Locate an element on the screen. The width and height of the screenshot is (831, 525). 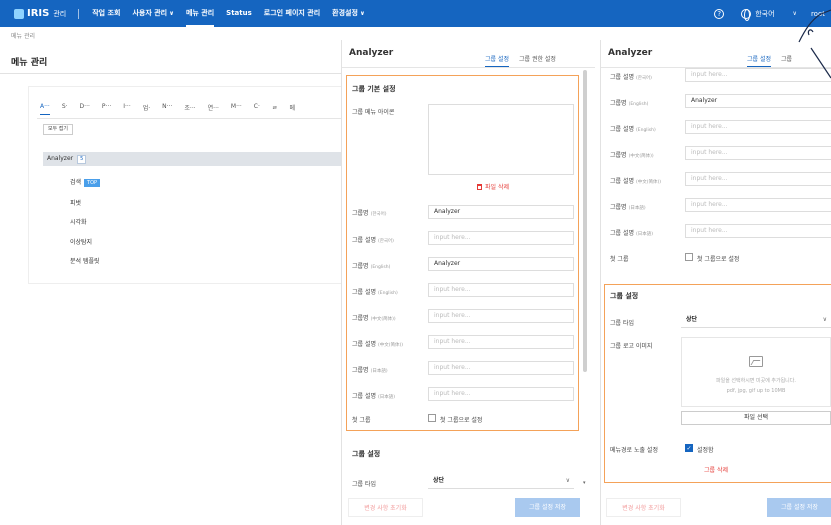
group-tab: N··· is located at coordinates (167, 109).